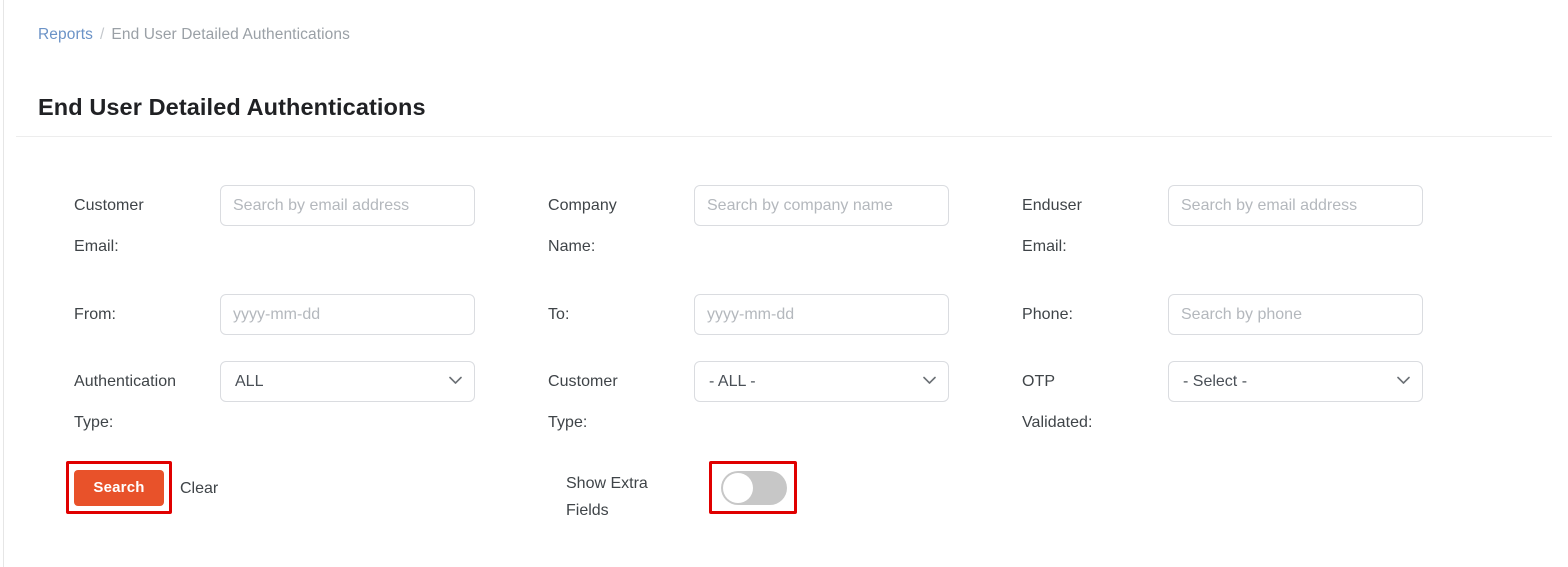  I want to click on field-label-customer-email: Customer Email:, so click(147, 226).